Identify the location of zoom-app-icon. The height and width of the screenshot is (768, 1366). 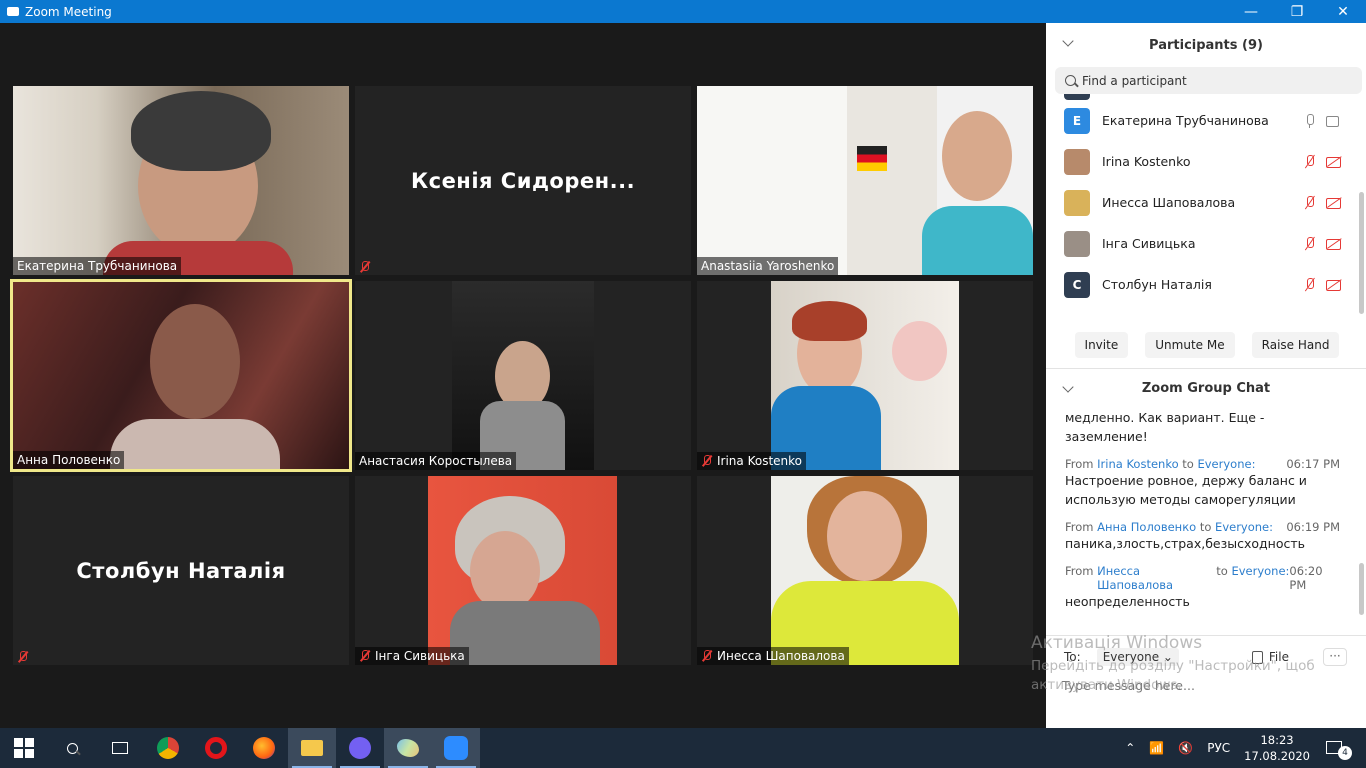
(13, 11).